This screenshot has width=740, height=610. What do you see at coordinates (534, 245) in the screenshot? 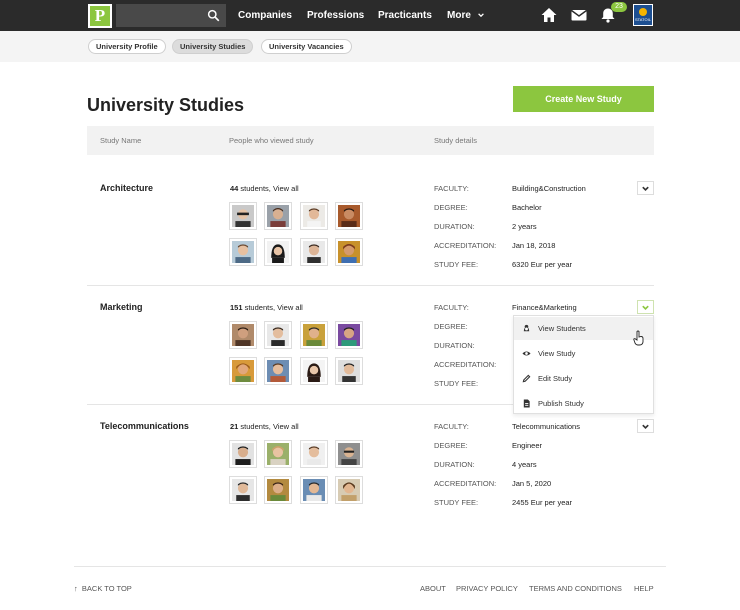
I see `detail-value: Jan 18, 2018` at bounding box center [534, 245].